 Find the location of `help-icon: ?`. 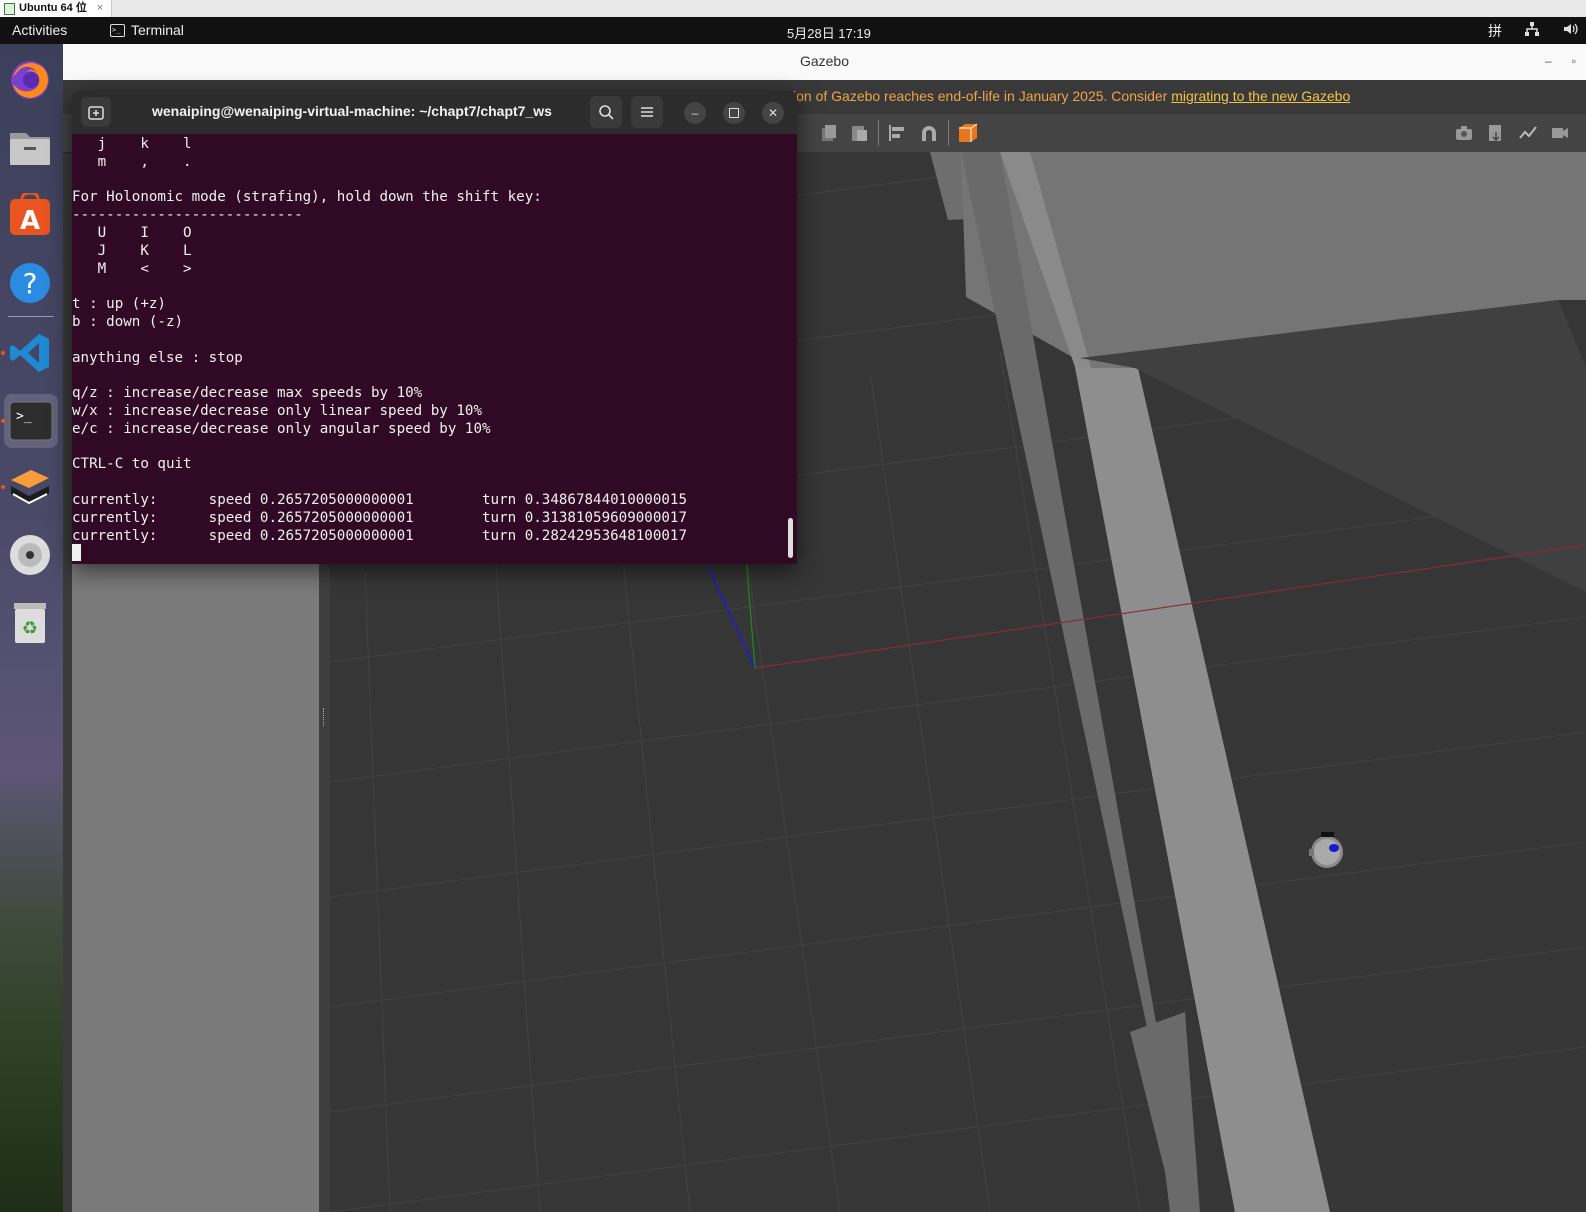

help-icon: ? is located at coordinates (30, 283).